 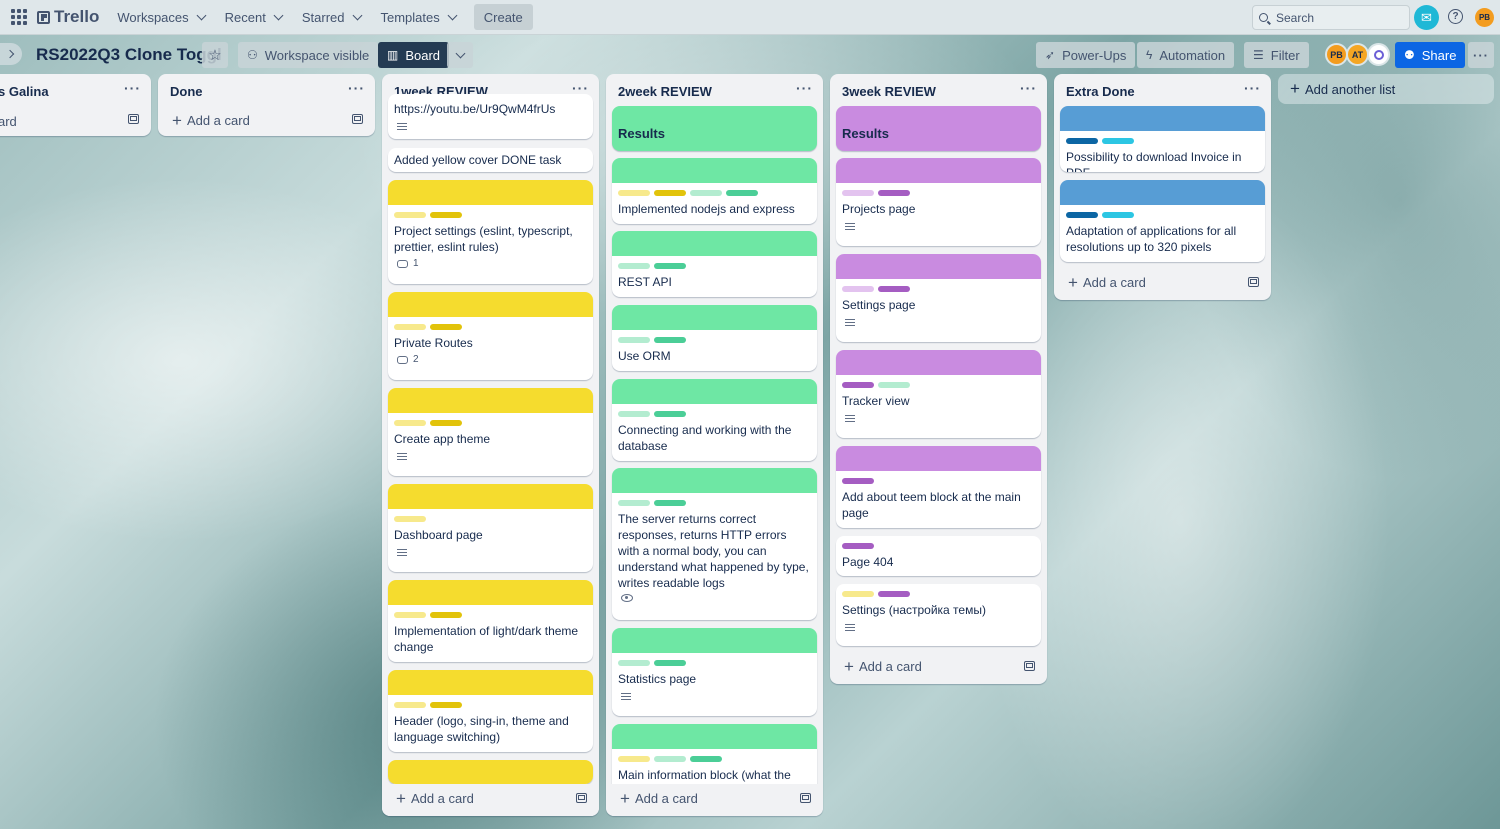 What do you see at coordinates (665, 91) in the screenshot?
I see `list-title: 2week REVIEW` at bounding box center [665, 91].